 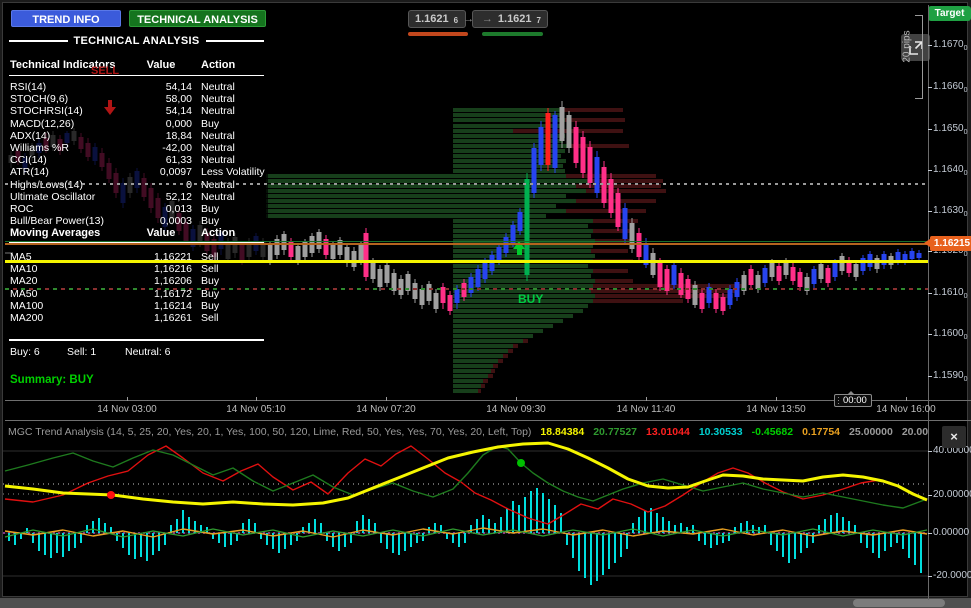 I want to click on row-value: 0,000, so click(x=178, y=123).